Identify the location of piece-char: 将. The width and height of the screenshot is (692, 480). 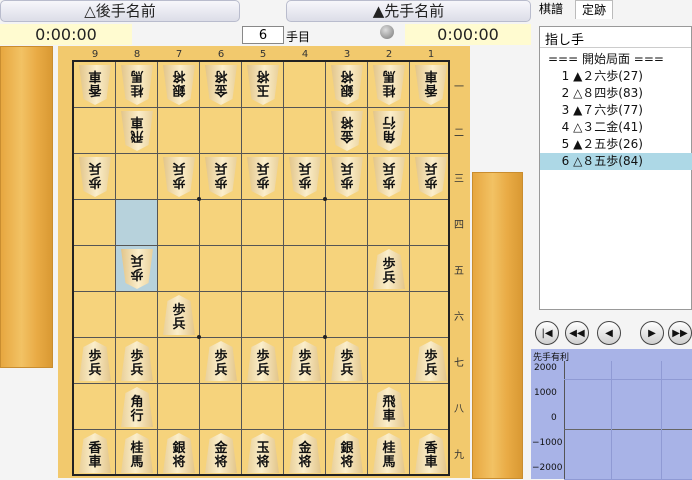
(179, 462).